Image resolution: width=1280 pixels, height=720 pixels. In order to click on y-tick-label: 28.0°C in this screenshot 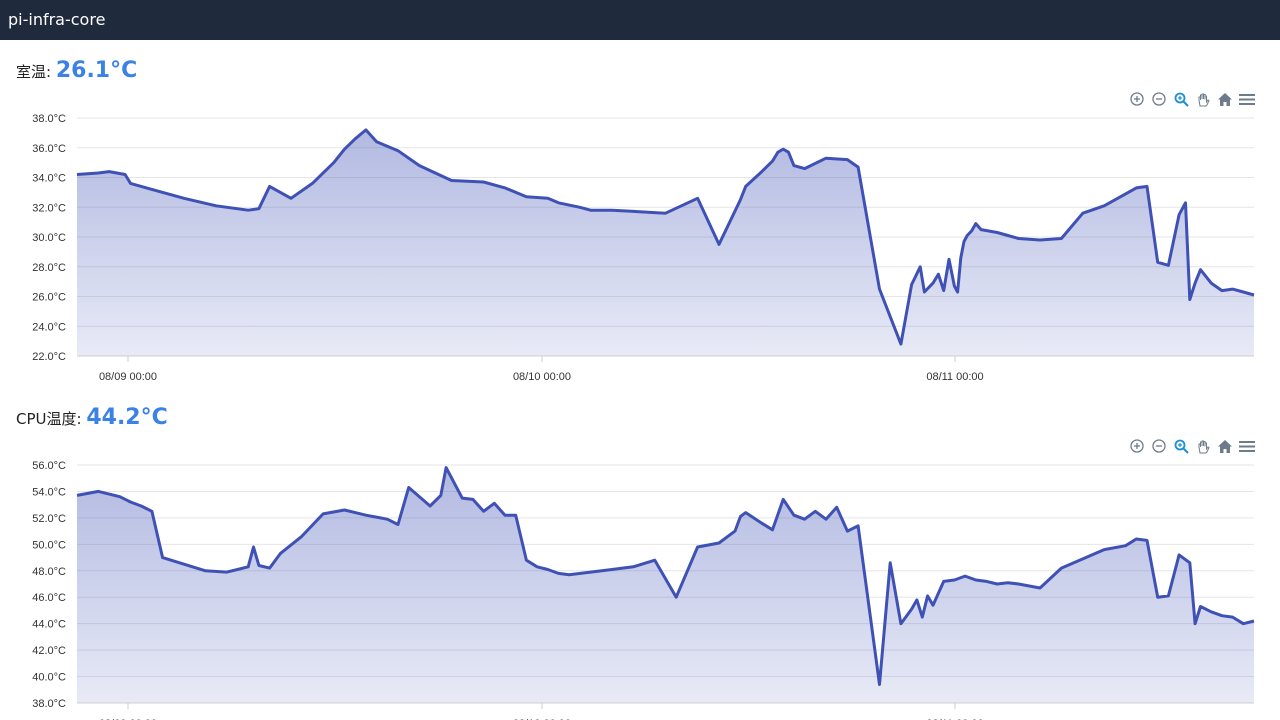, I will do `click(49, 268)`.